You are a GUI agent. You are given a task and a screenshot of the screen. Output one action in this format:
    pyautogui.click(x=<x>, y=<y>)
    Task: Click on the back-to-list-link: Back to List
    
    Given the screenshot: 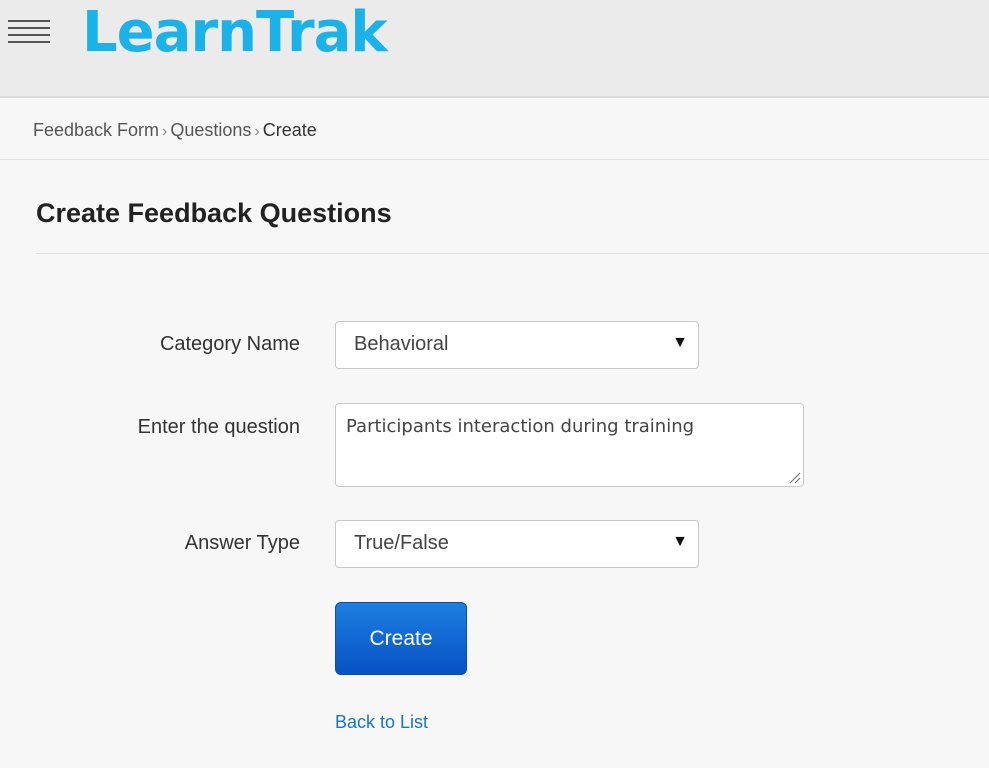 What is the action you would take?
    pyautogui.click(x=381, y=722)
    